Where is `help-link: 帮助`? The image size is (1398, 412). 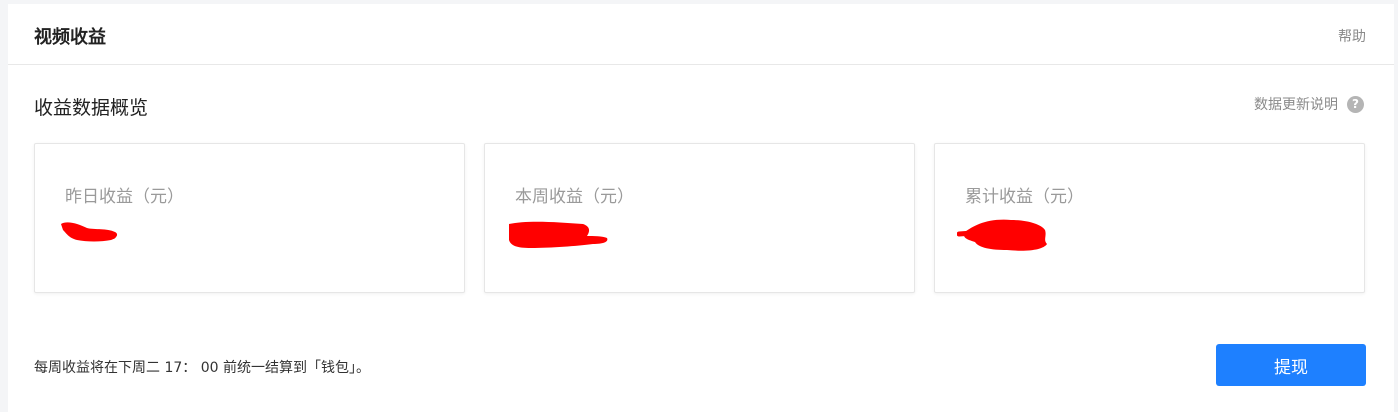
help-link: 帮助 is located at coordinates (1352, 36).